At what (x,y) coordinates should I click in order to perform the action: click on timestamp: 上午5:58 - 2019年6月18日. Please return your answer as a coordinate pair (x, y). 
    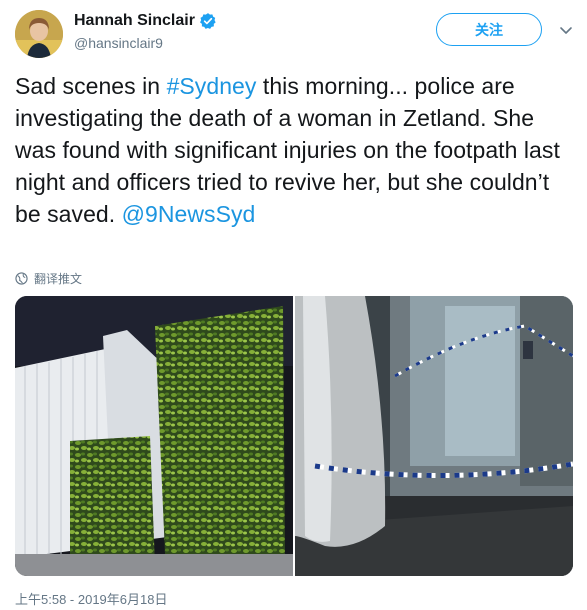
    Looking at the image, I should click on (91, 598).